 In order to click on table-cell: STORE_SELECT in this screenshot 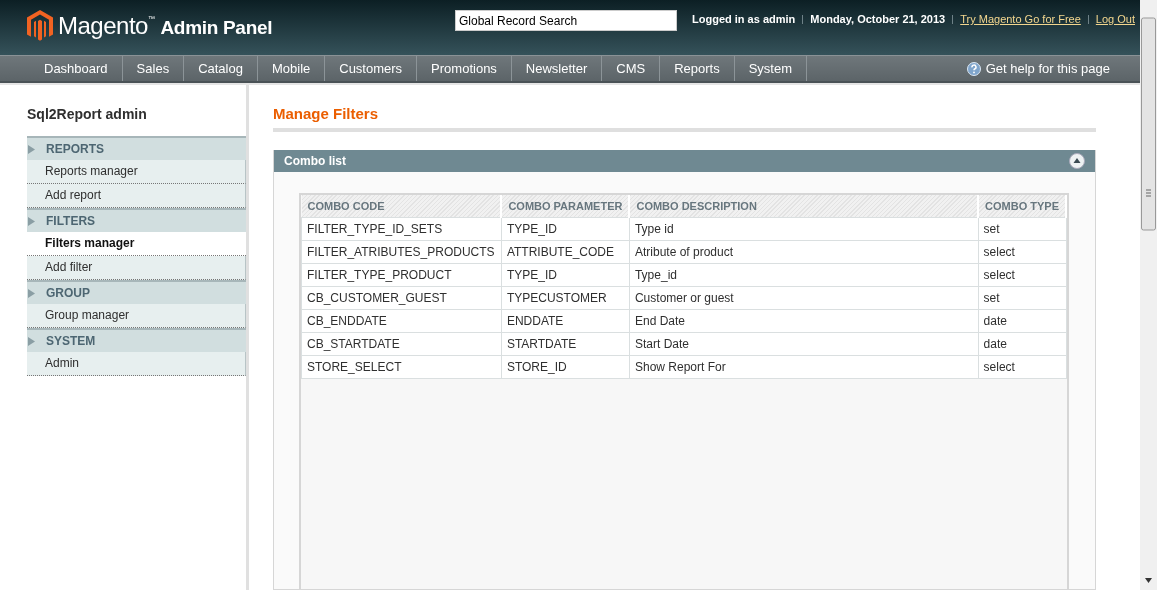, I will do `click(401, 367)`.